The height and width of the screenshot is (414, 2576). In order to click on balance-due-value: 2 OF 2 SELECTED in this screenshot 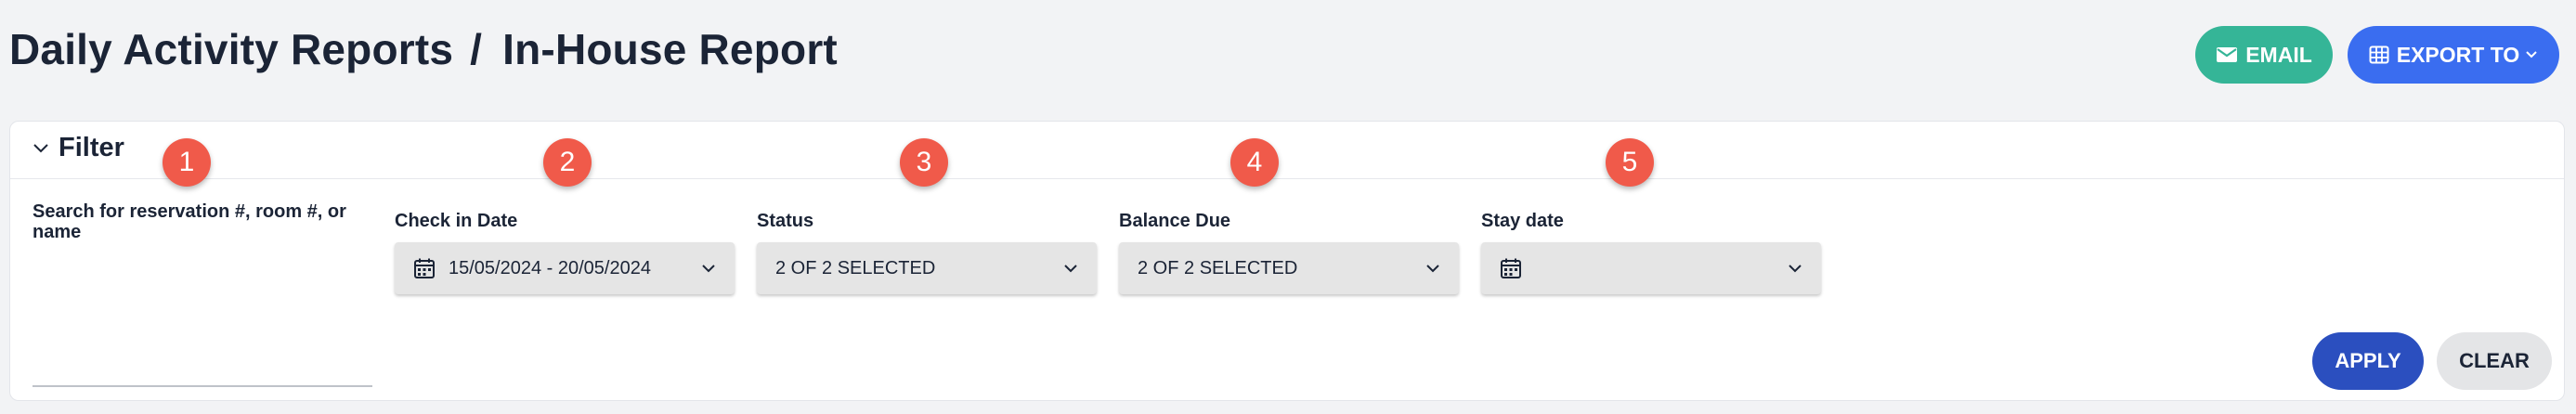, I will do `click(1218, 267)`.